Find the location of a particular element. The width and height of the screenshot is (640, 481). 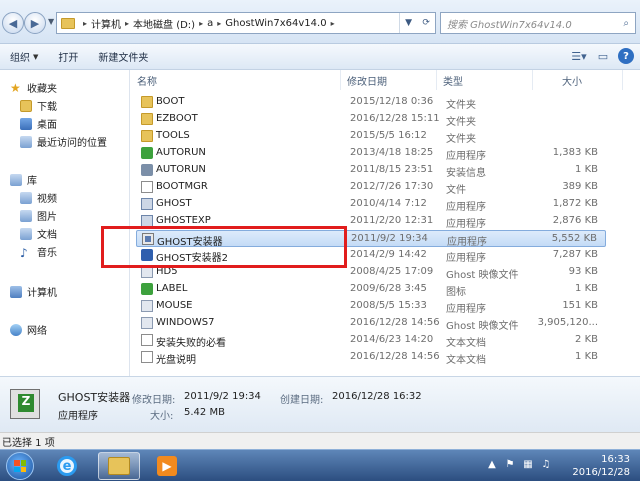

arrow-left-icon: ◀ is located at coordinates (13, 23).